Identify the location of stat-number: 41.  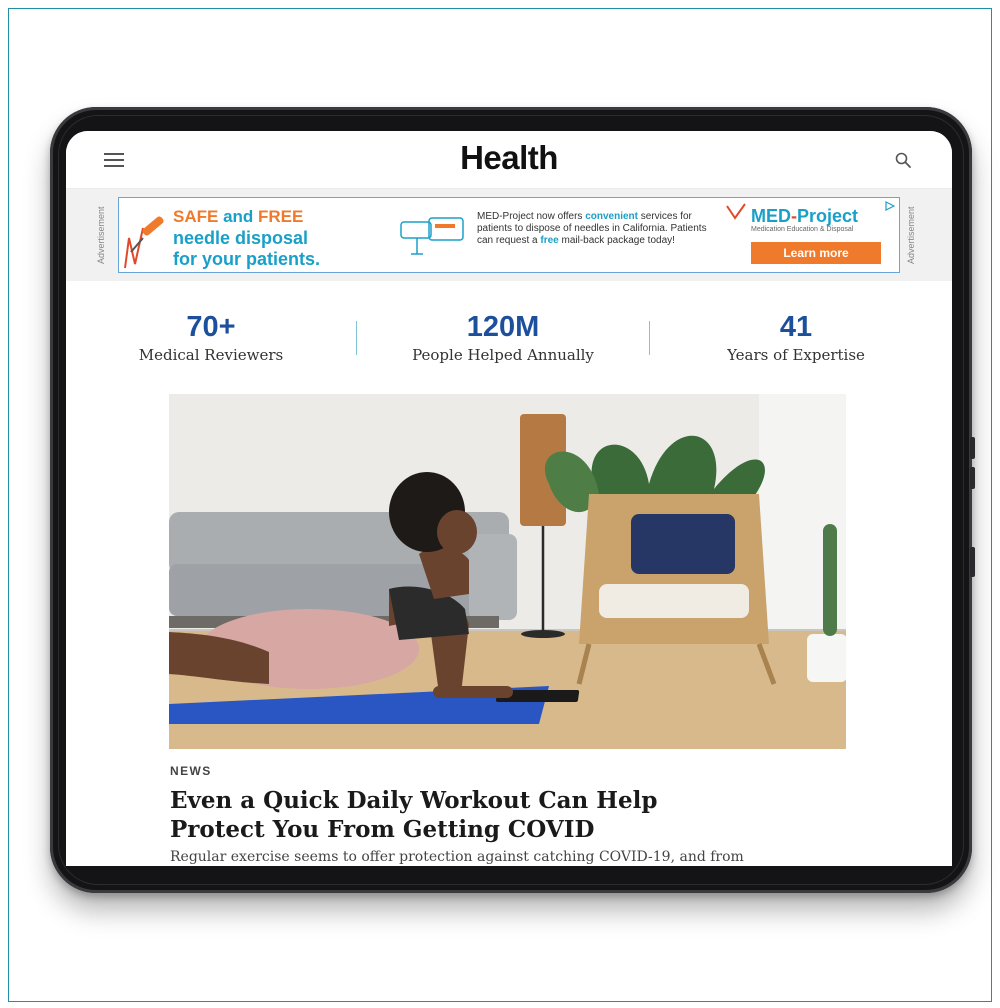
(796, 327).